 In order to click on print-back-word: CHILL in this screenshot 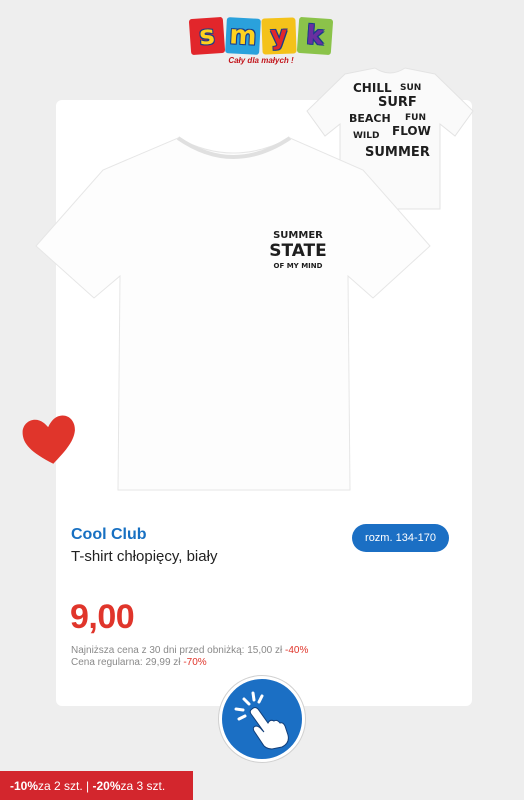, I will do `click(372, 88)`.